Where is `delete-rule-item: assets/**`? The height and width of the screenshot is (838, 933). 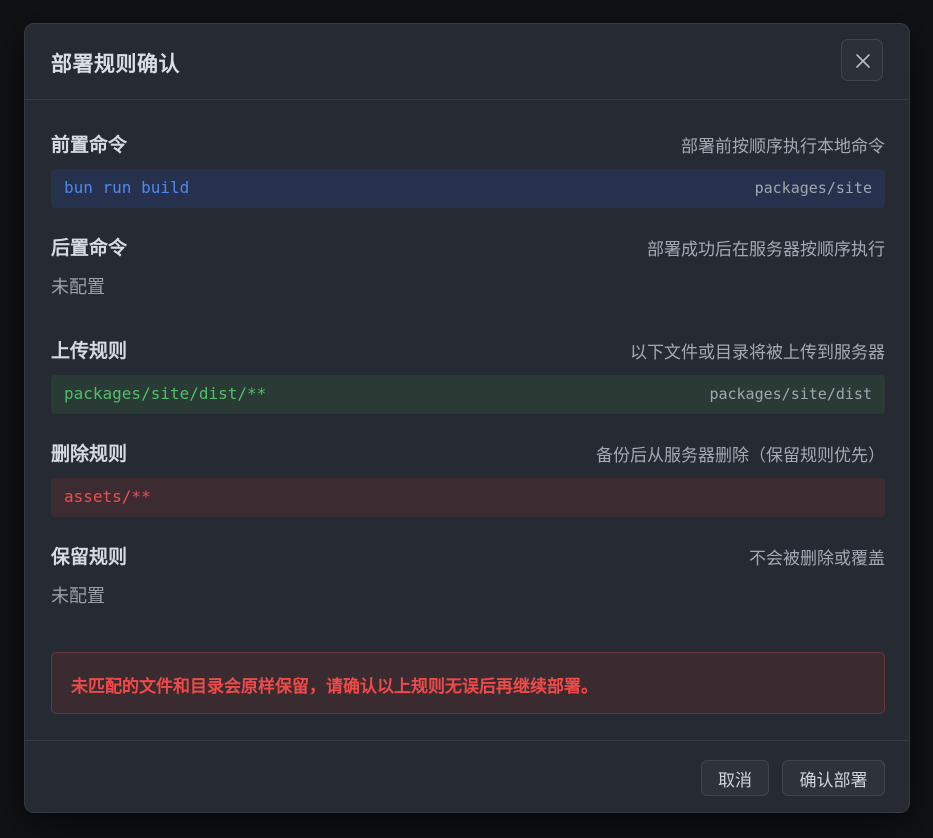
delete-rule-item: assets/** is located at coordinates (468, 497).